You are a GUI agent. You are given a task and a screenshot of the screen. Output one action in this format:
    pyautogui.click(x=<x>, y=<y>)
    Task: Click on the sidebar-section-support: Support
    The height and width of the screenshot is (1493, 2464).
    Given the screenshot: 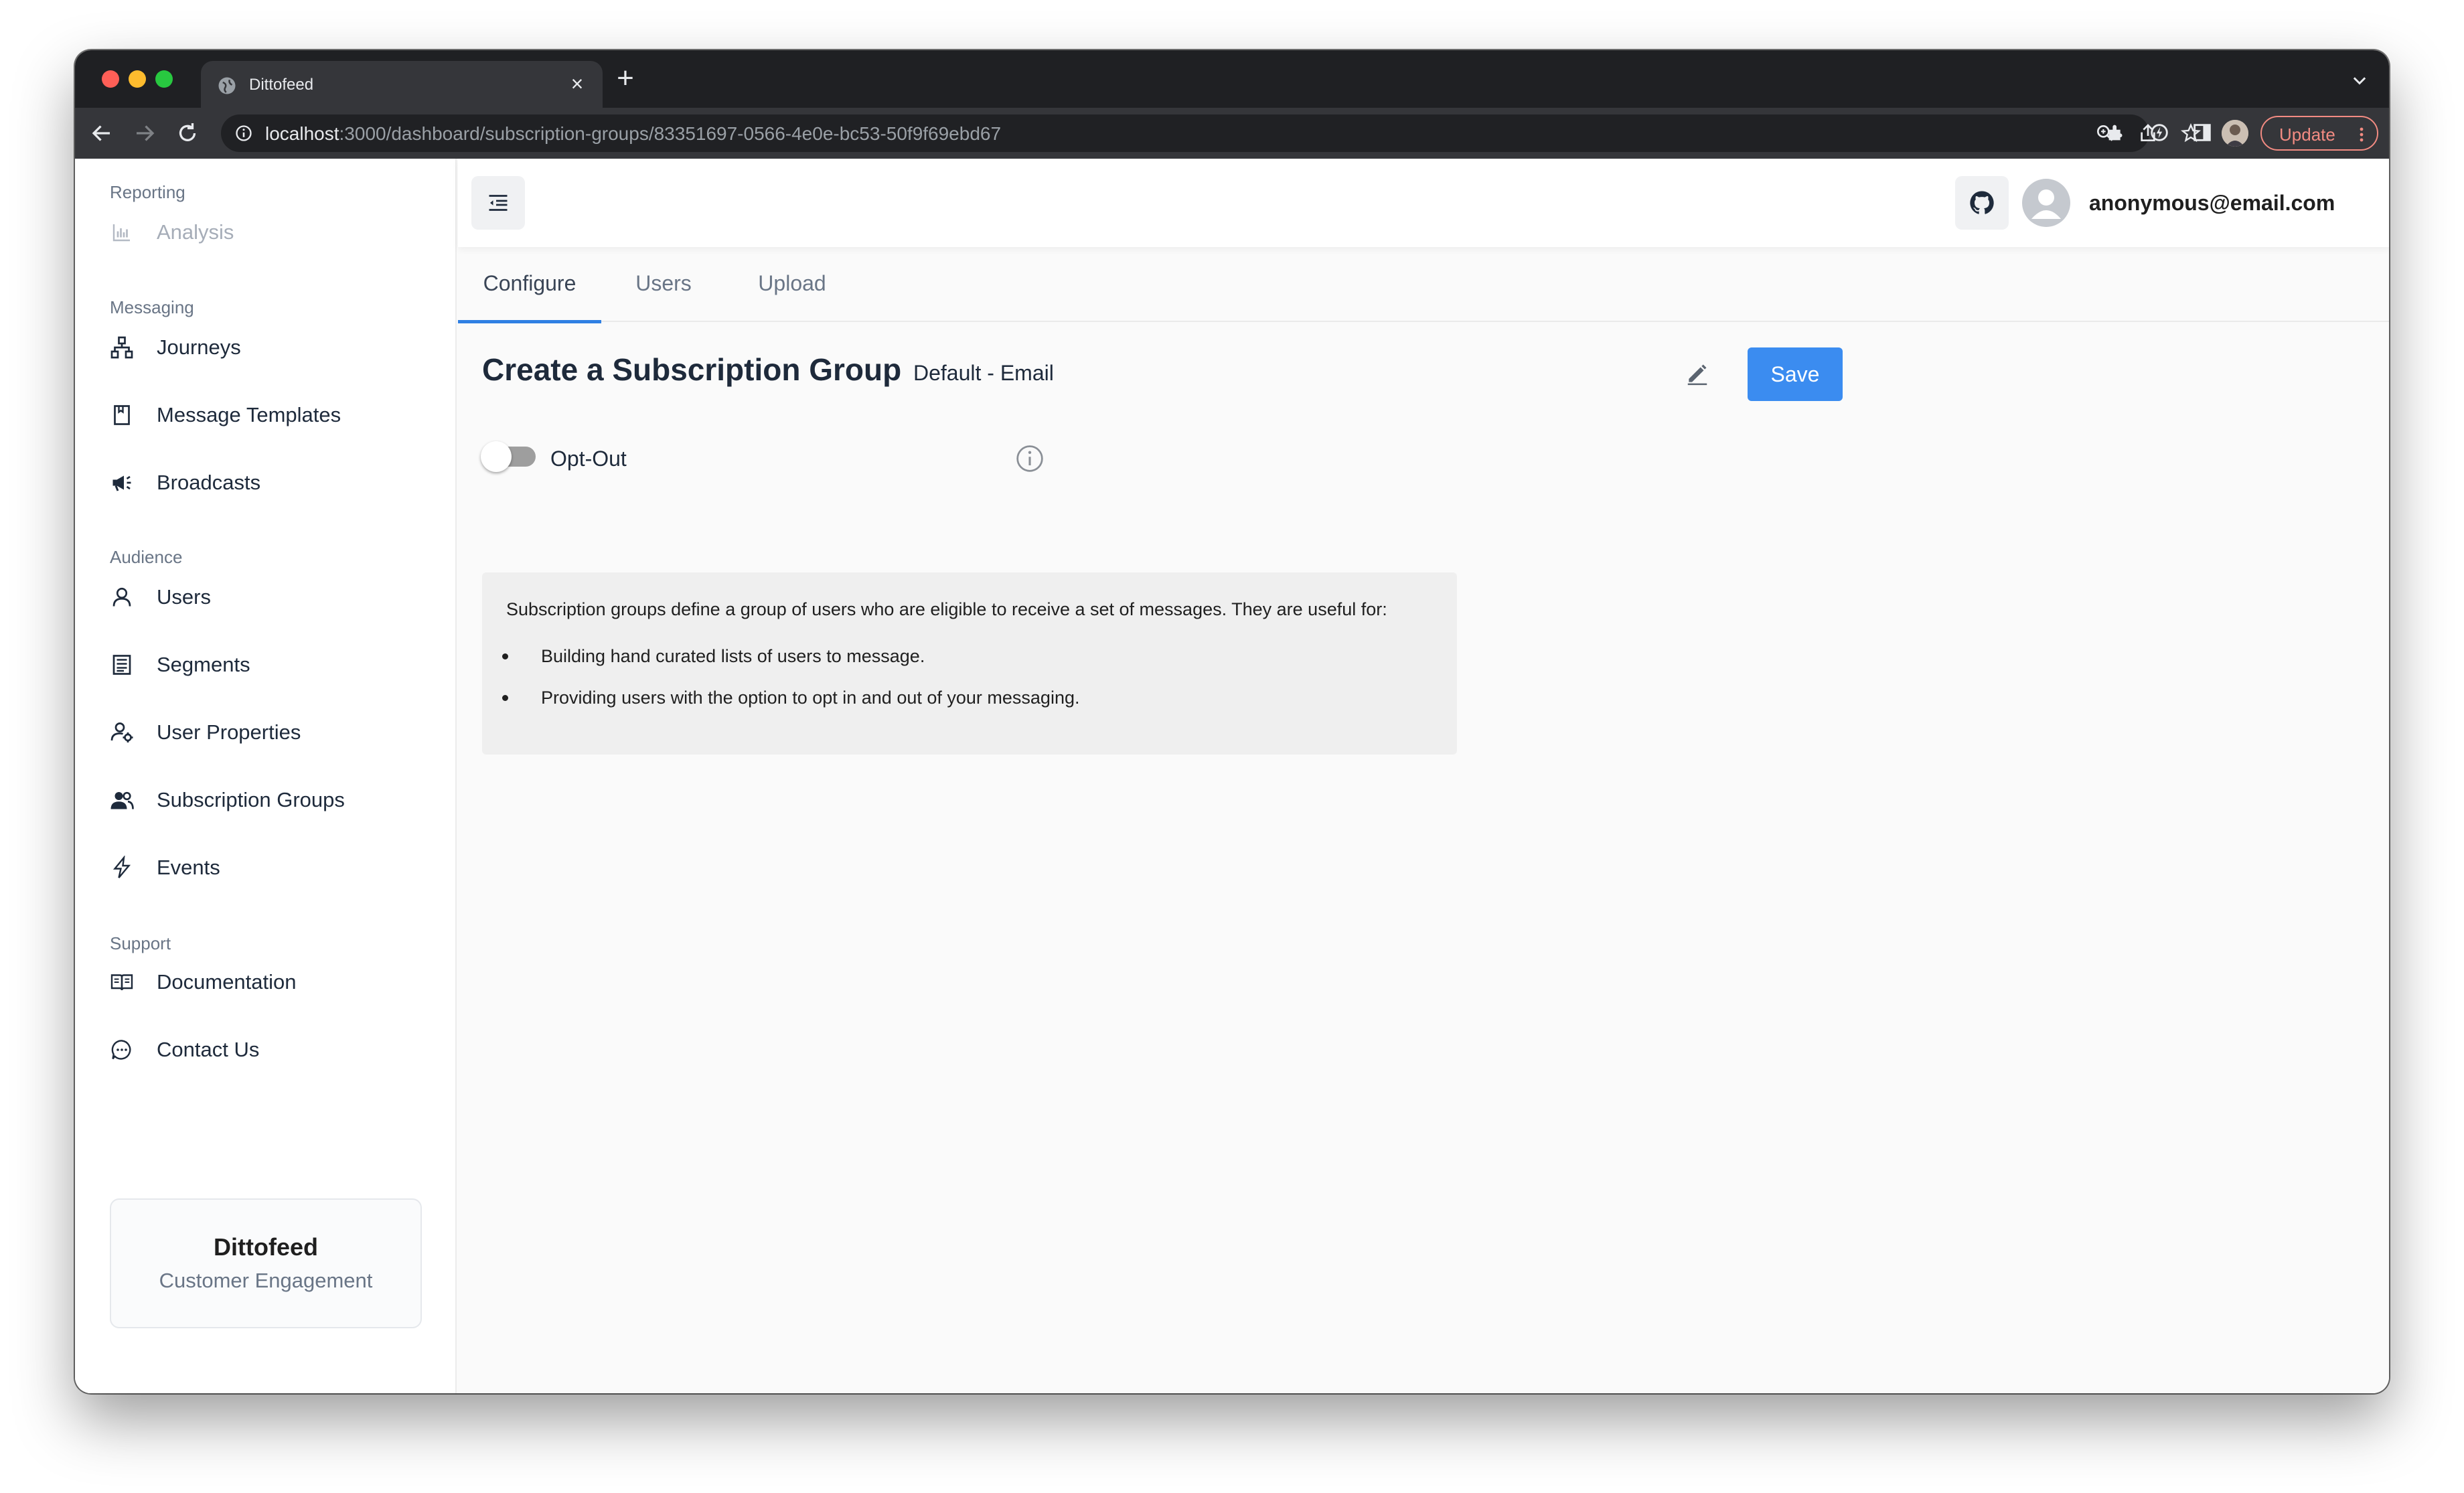 What is the action you would take?
    pyautogui.click(x=140, y=943)
    